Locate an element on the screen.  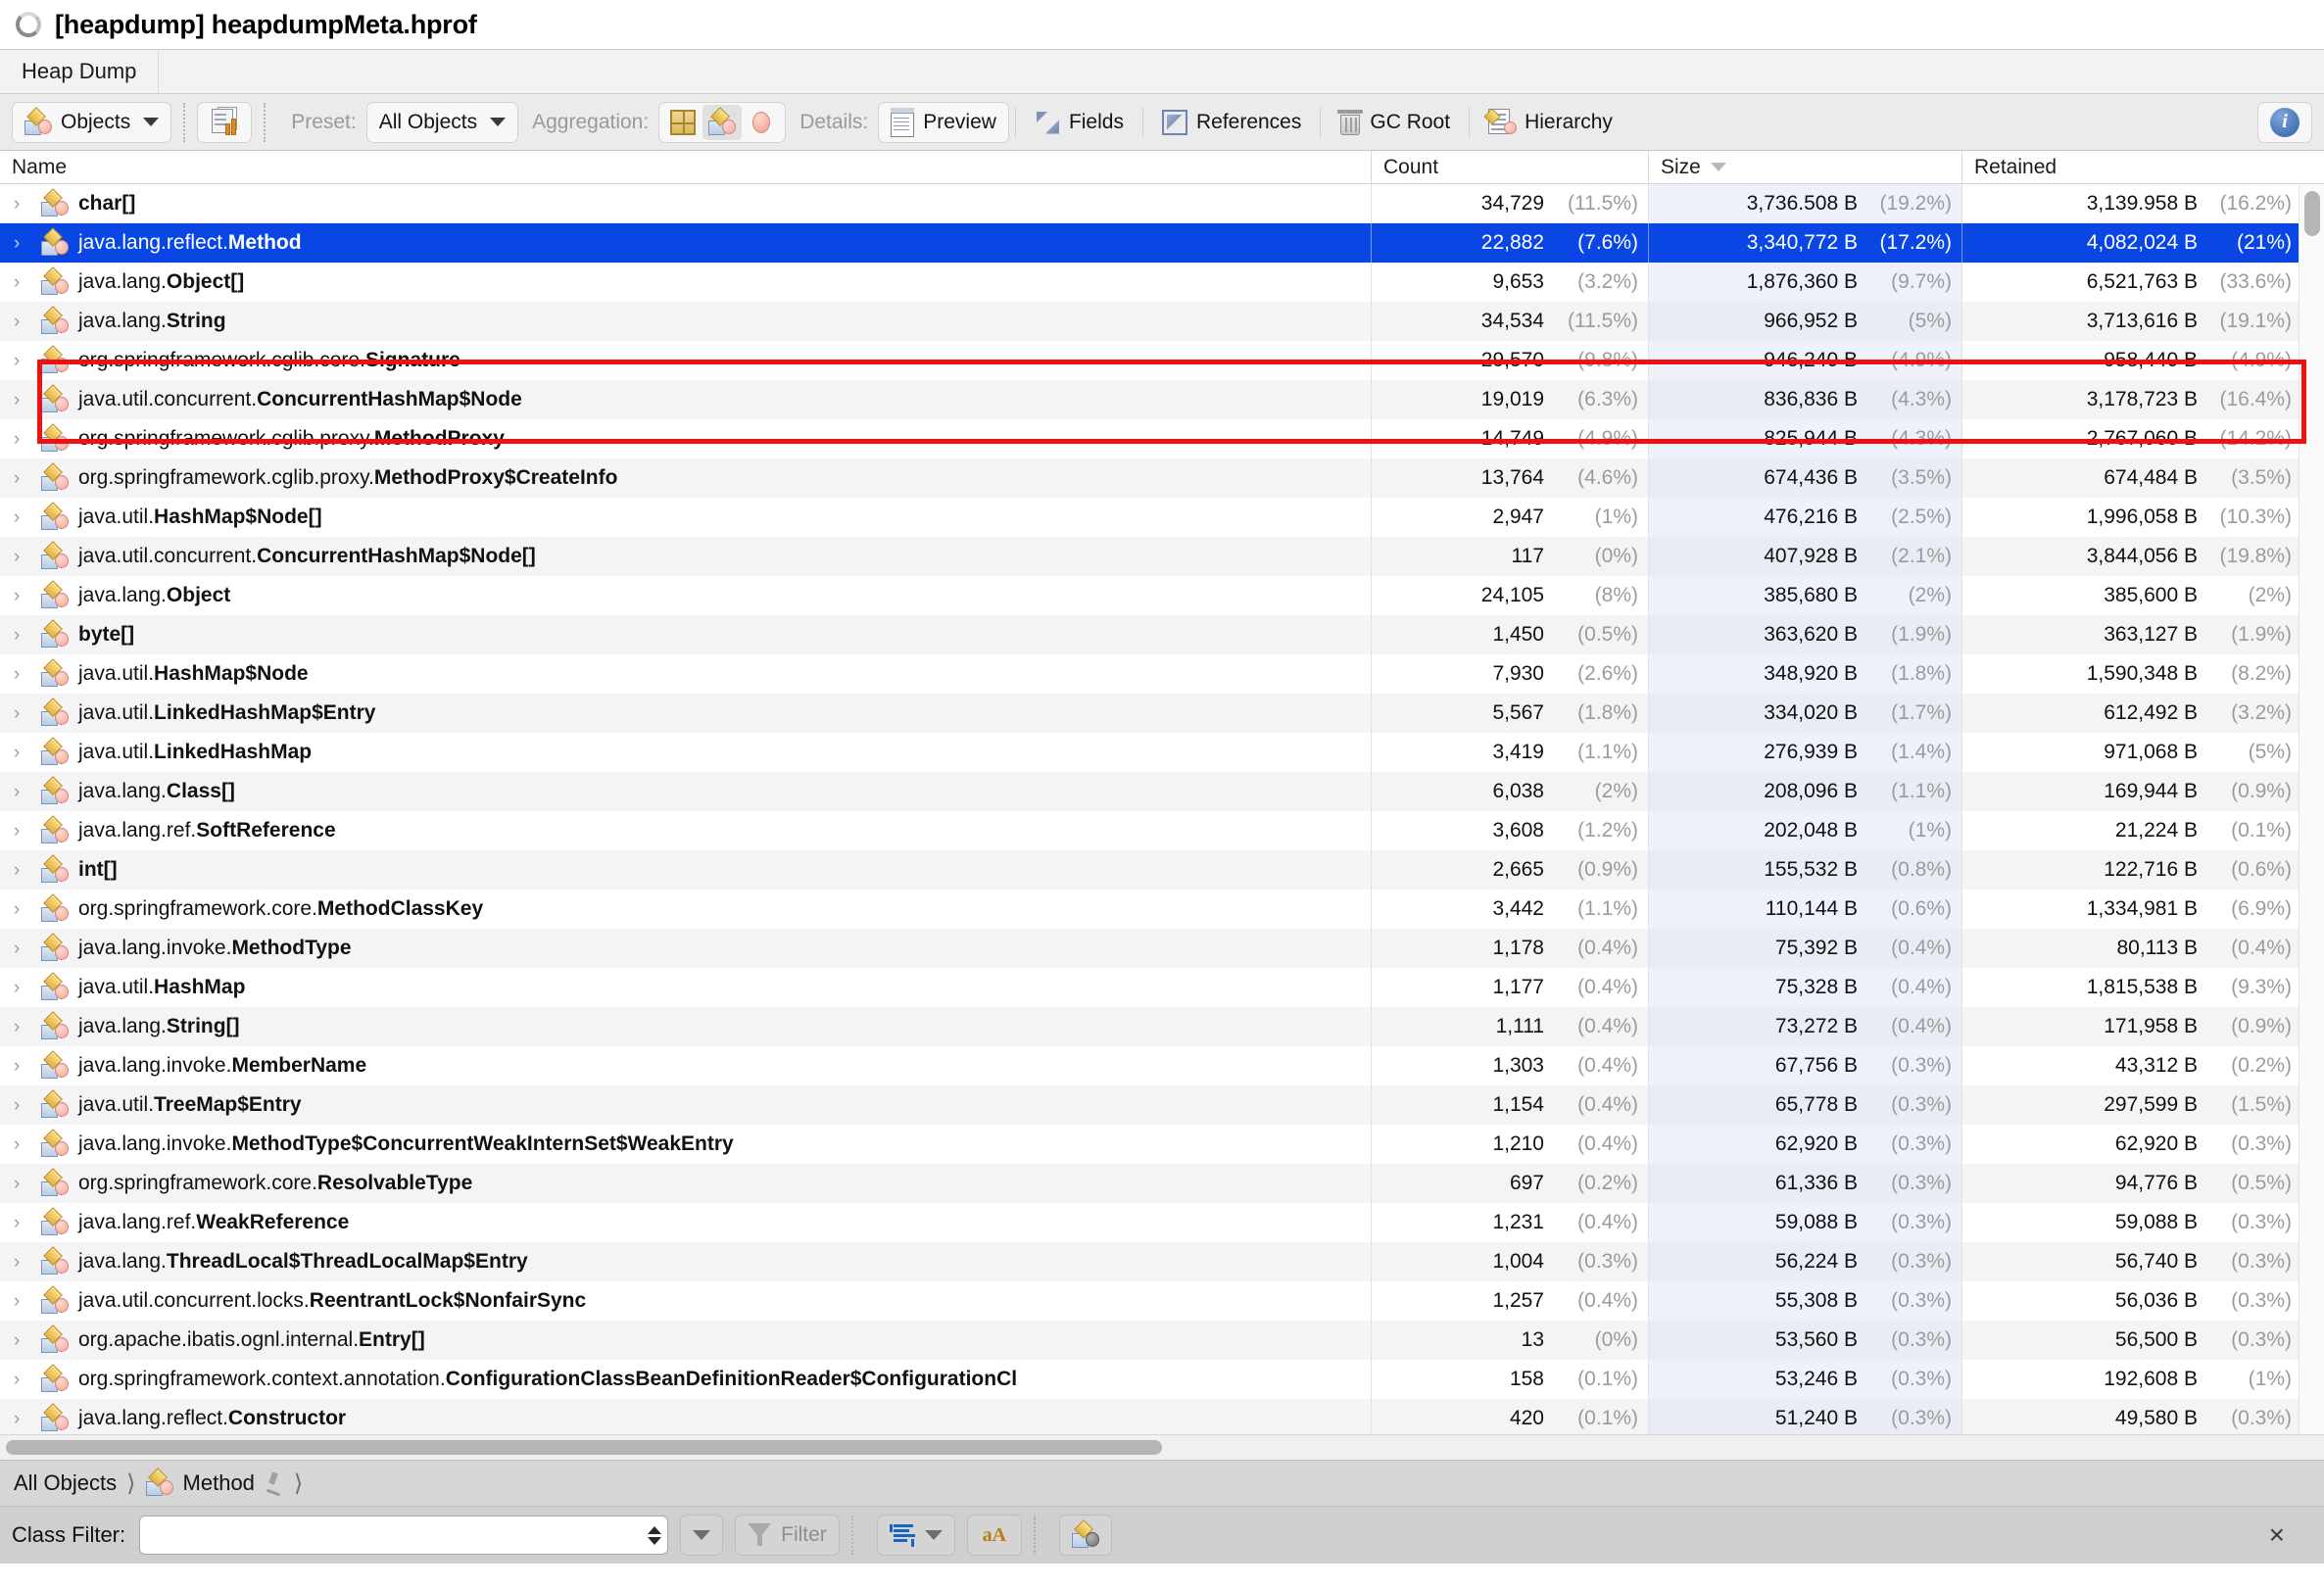
class-filter-stepper is located at coordinates (654, 1535).